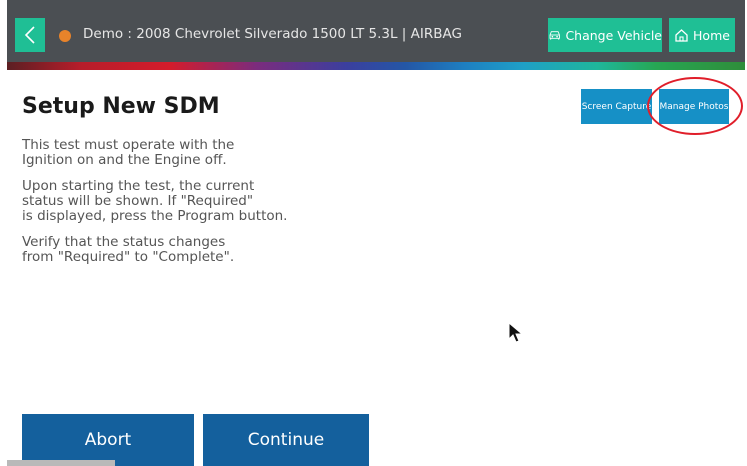  I want to click on highlight-annotation, so click(695, 106).